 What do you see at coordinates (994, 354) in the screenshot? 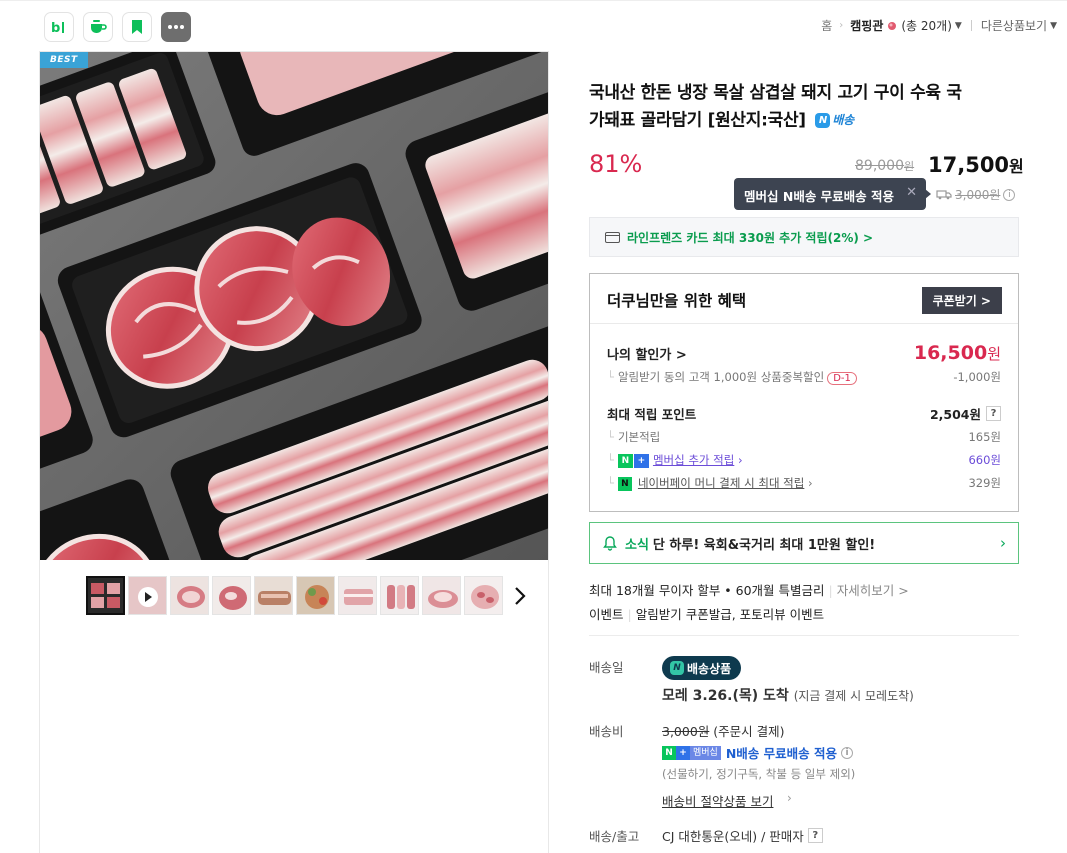
I see `my-price-unit: 원` at bounding box center [994, 354].